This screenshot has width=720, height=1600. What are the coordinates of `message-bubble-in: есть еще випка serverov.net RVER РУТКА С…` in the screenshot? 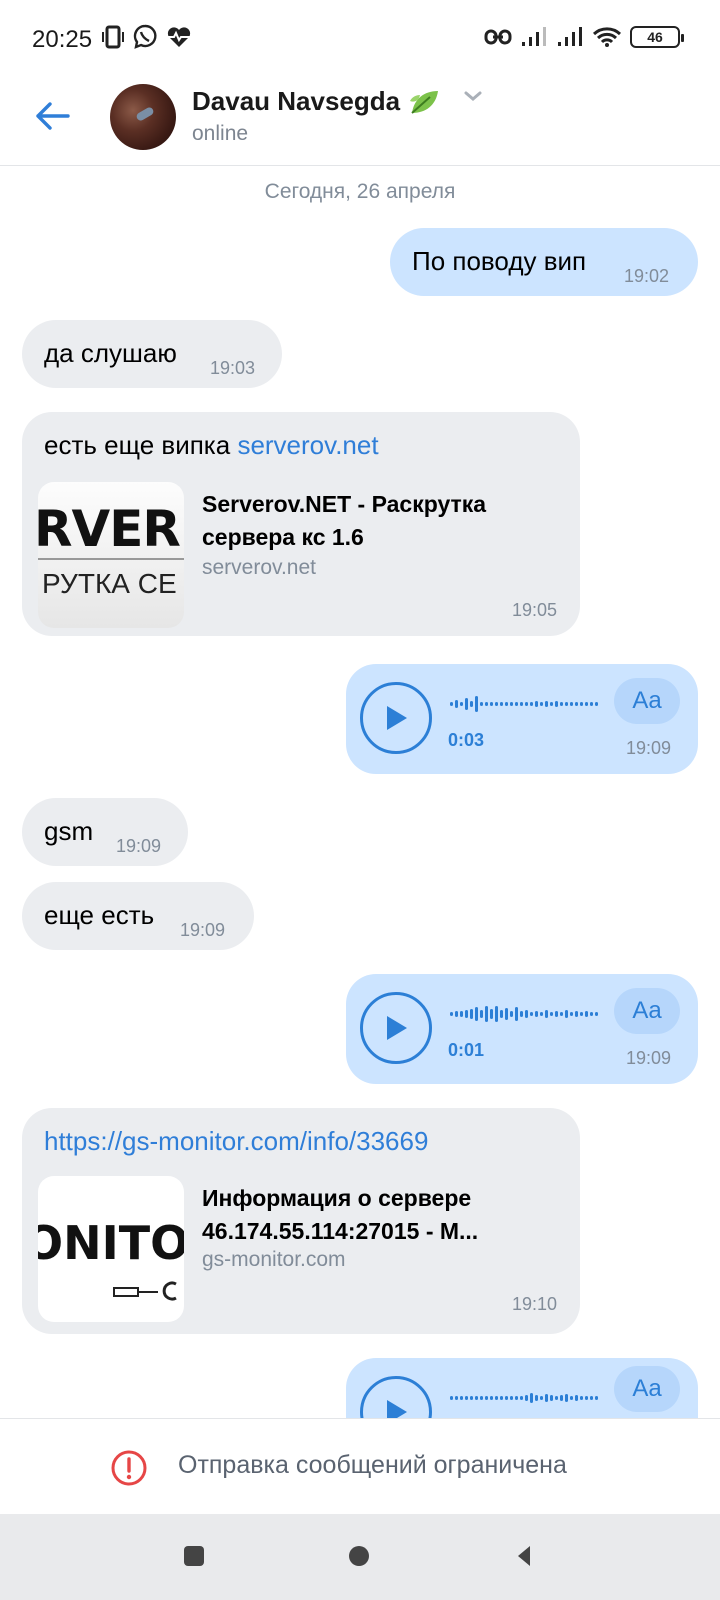 It's located at (301, 524).